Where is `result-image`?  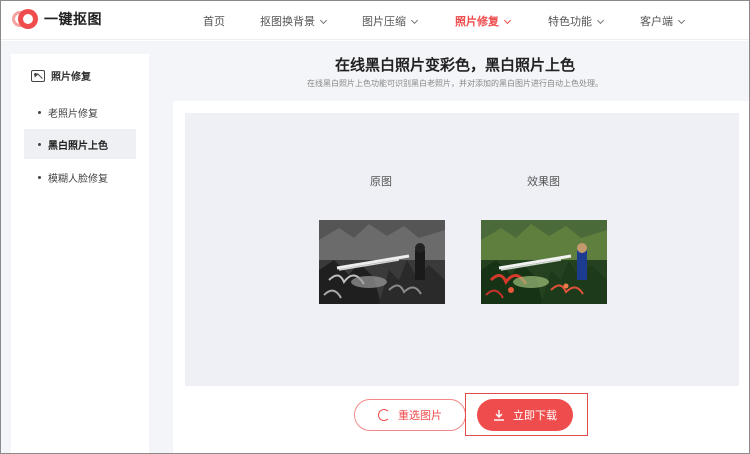
result-image is located at coordinates (544, 262).